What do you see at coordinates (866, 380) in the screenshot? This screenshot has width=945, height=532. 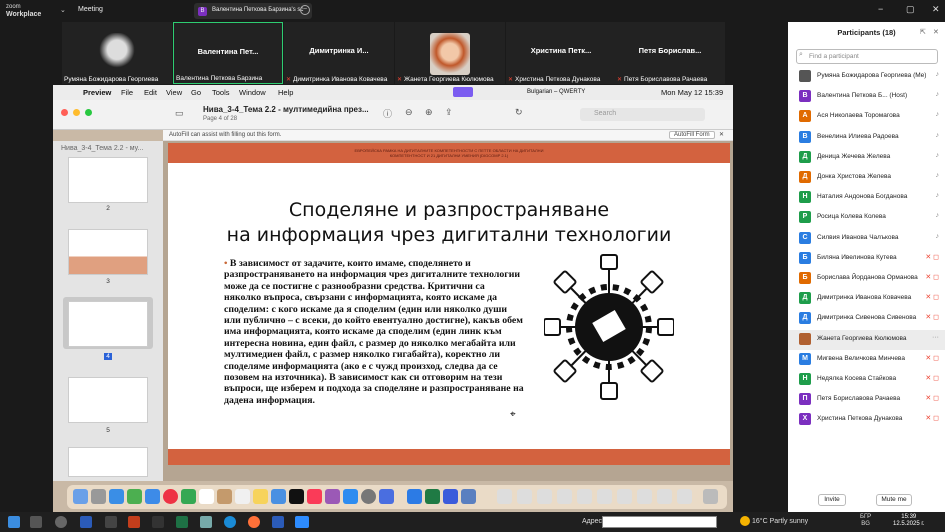 I see `participant-row: Н Недялка Косева Стайкова ✕ ◻` at bounding box center [866, 380].